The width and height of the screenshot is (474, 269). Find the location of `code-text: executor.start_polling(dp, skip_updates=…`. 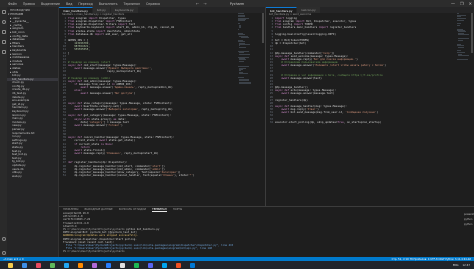

code-text: executor.start_polling(dp, skip_updates=… is located at coordinates (328, 122).